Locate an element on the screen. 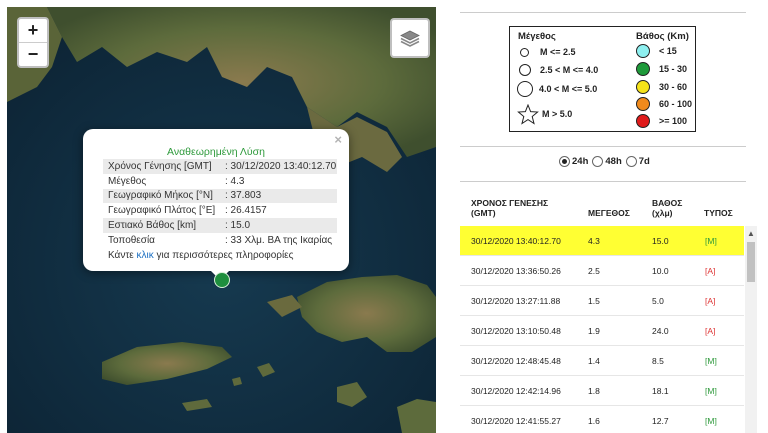 The width and height of the screenshot is (768, 433). legend-depth-label: 30 - 60 is located at coordinates (673, 87).